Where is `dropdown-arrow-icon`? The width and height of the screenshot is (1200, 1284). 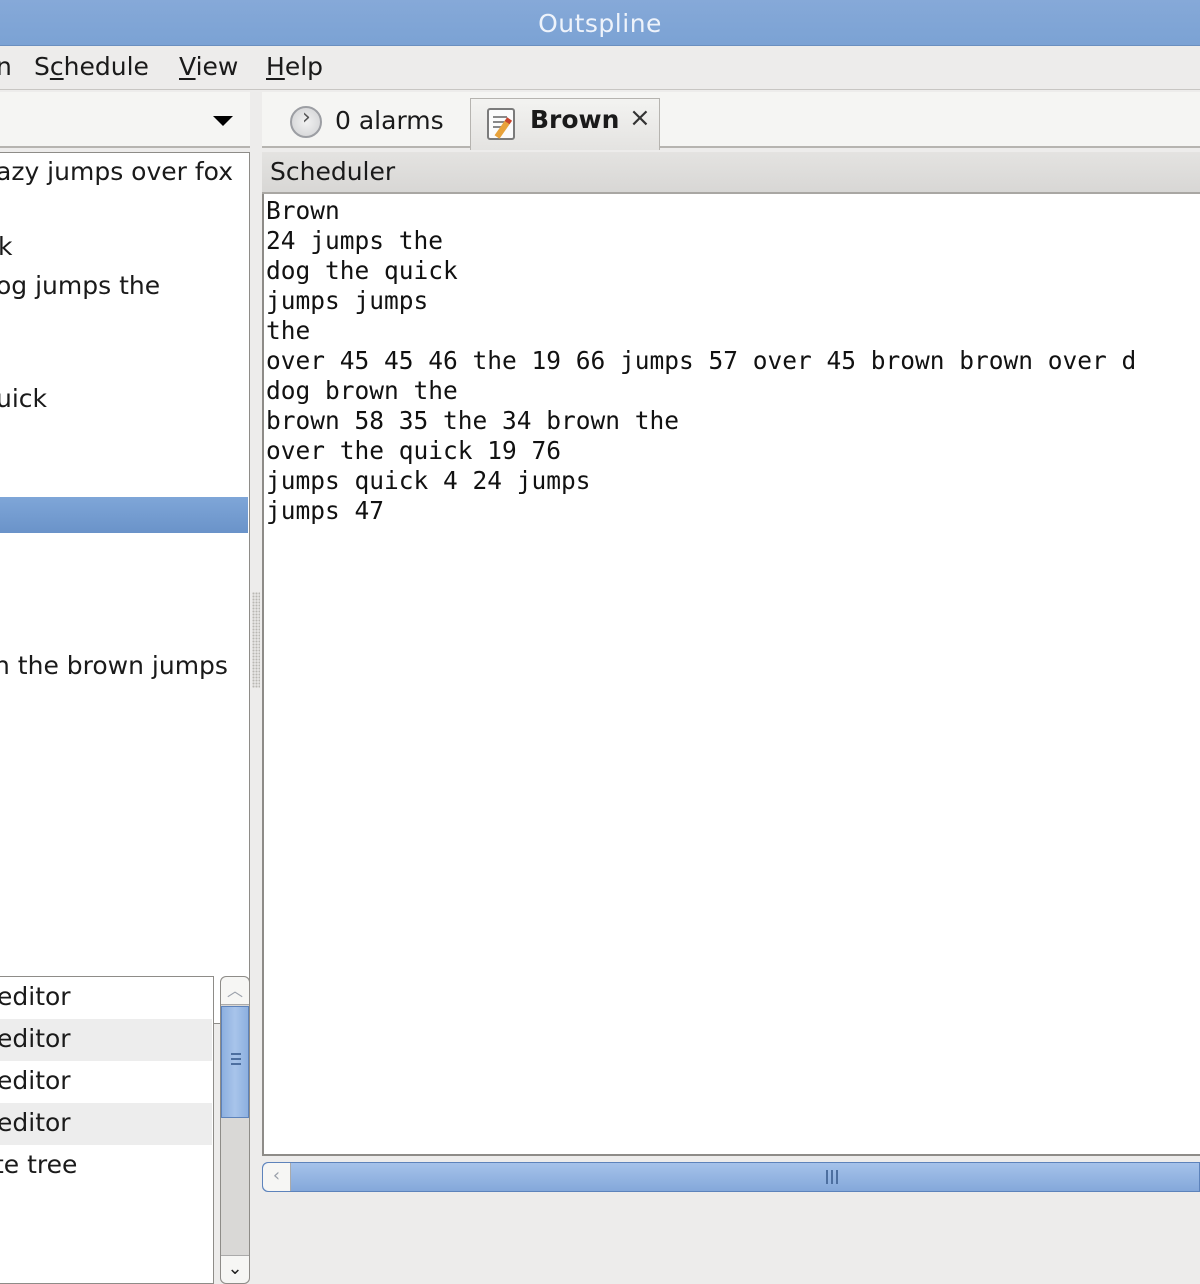 dropdown-arrow-icon is located at coordinates (223, 121).